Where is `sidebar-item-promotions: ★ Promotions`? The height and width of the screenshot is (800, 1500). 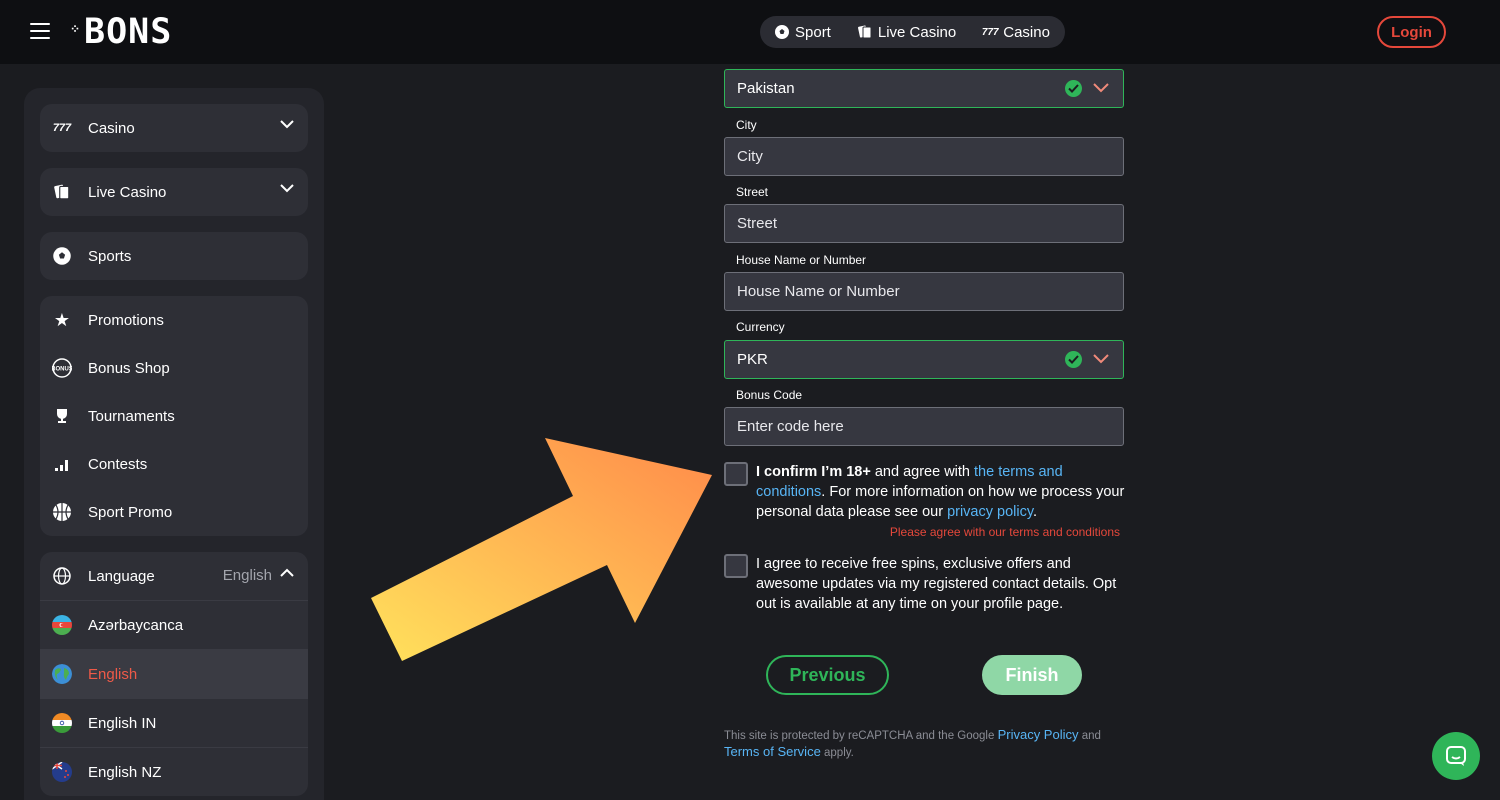
sidebar-item-promotions: ★ Promotions is located at coordinates (174, 320).